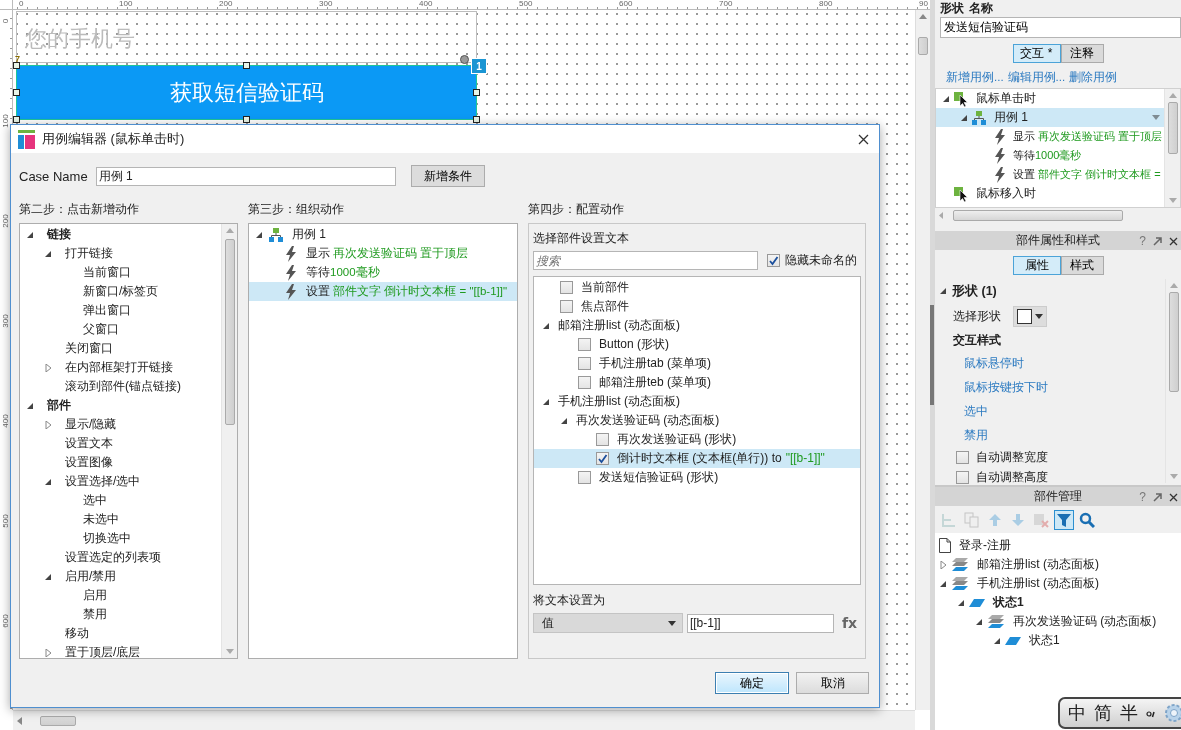  I want to click on action-item: 新窗口/标签页, so click(121, 291).